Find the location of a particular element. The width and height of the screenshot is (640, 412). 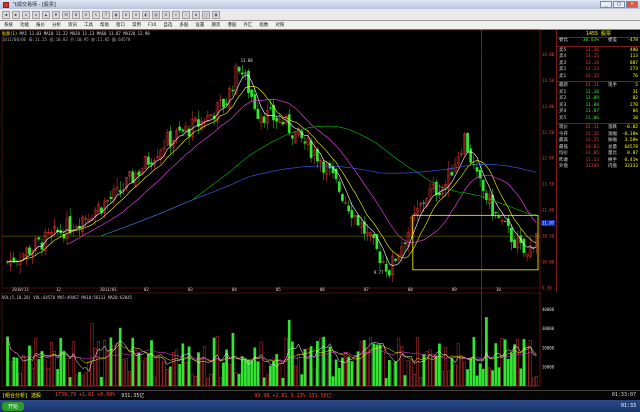

price-tick: 12.00 is located at coordinates (548, 158).